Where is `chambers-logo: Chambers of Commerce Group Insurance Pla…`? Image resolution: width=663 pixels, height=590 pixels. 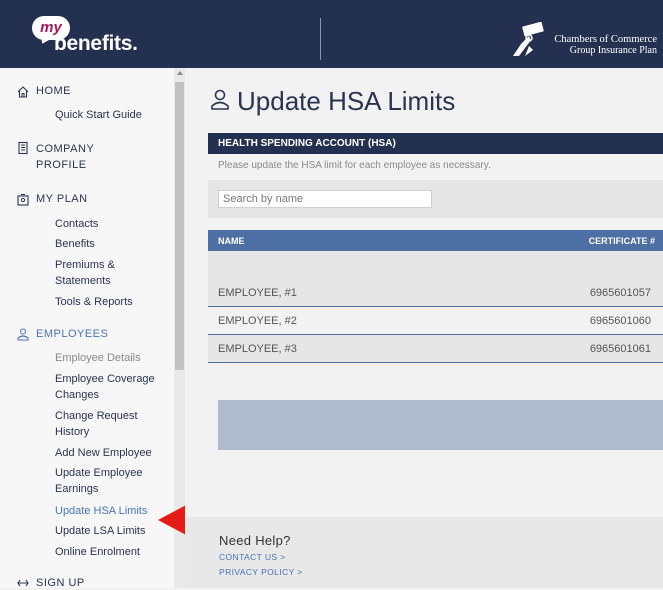
chambers-logo: Chambers of Commerce Group Insurance Pla… is located at coordinates (582, 40).